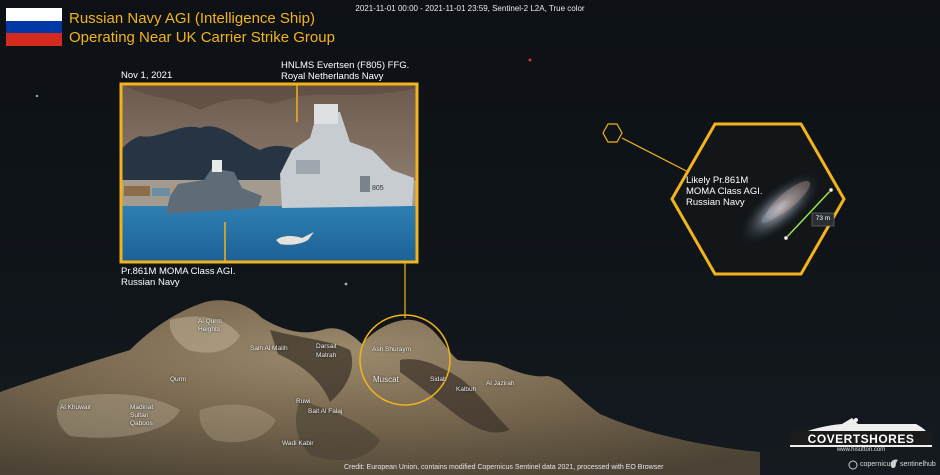 This screenshot has height=475, width=940. Describe the element at coordinates (210, 325) in the screenshot. I see `place-label: Al Qurm Heights` at that location.